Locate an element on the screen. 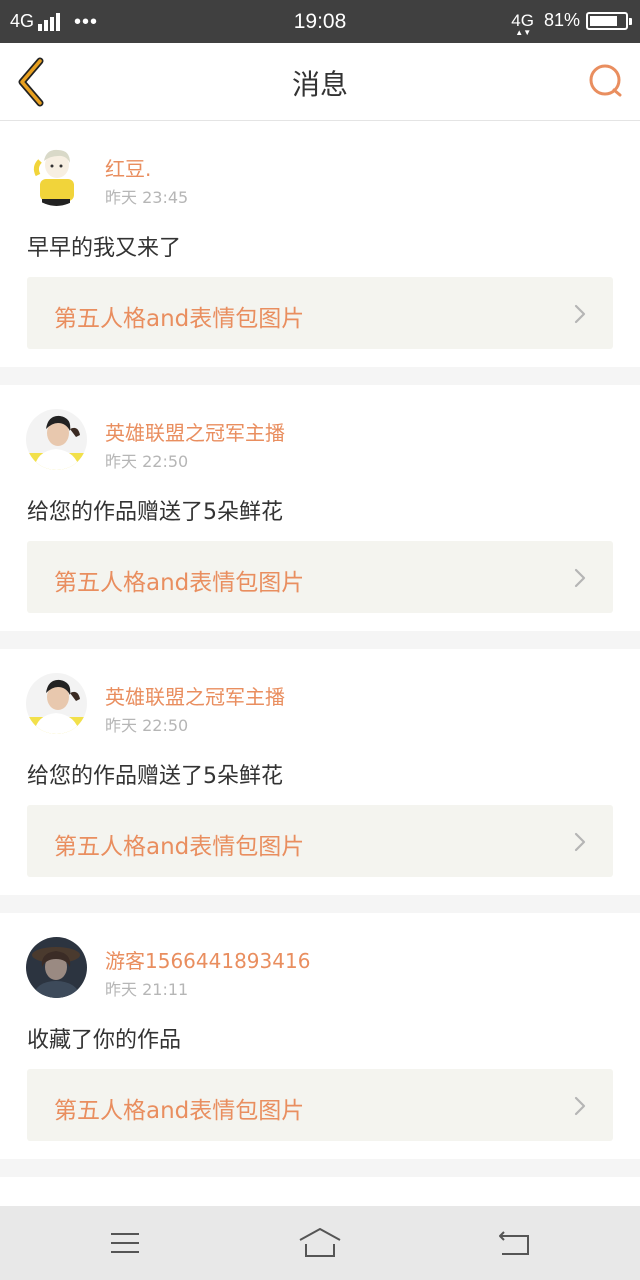 The width and height of the screenshot is (640, 1280). header: 消息 is located at coordinates (320, 82).